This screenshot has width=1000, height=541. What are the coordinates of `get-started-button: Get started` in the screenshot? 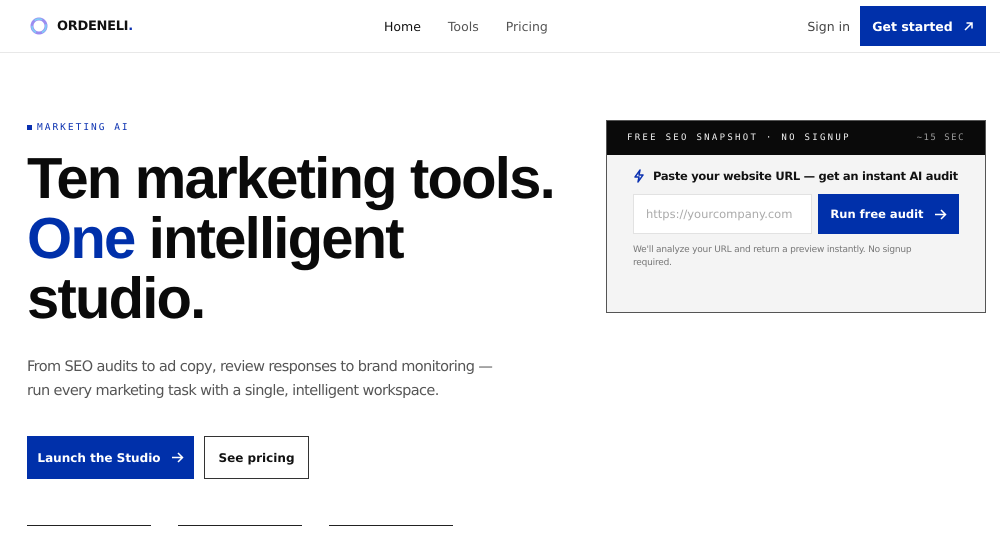 It's located at (923, 26).